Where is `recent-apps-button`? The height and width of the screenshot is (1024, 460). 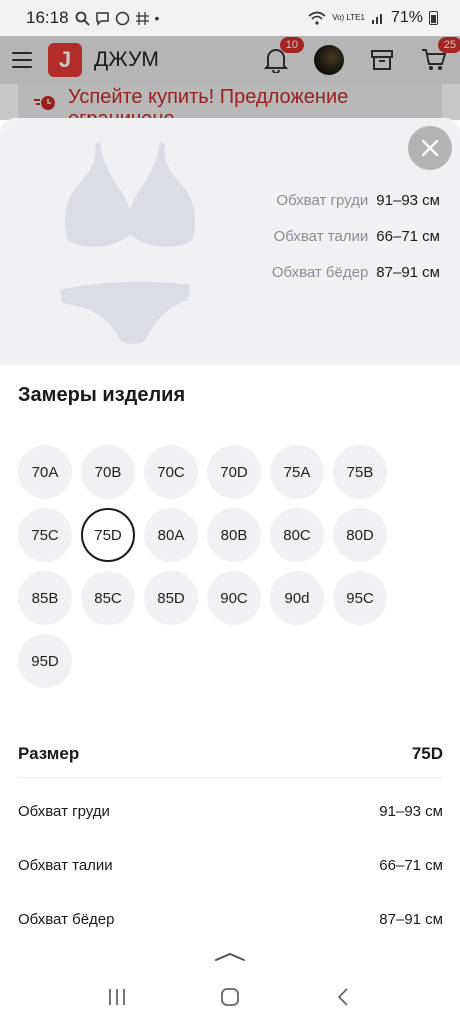
recent-apps-button is located at coordinates (117, 997).